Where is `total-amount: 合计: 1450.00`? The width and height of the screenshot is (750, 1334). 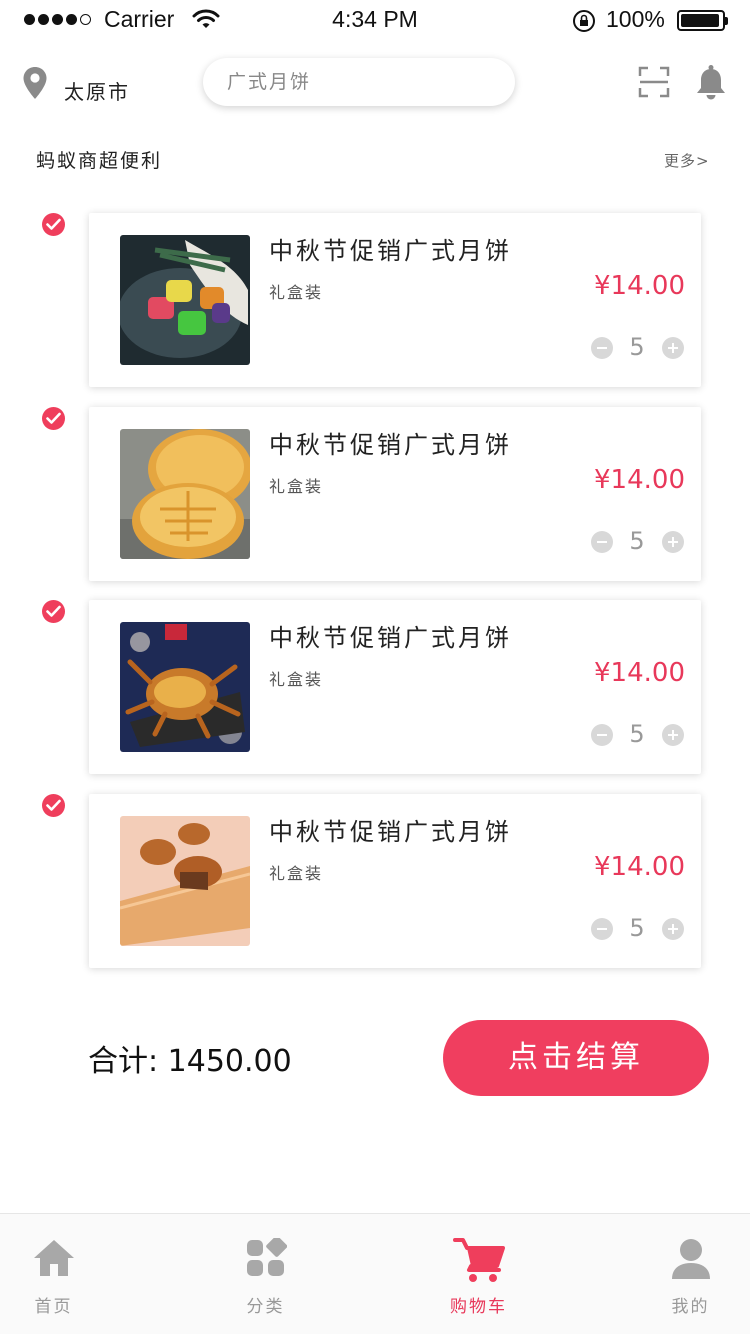 total-amount: 合计: 1450.00 is located at coordinates (190, 1061).